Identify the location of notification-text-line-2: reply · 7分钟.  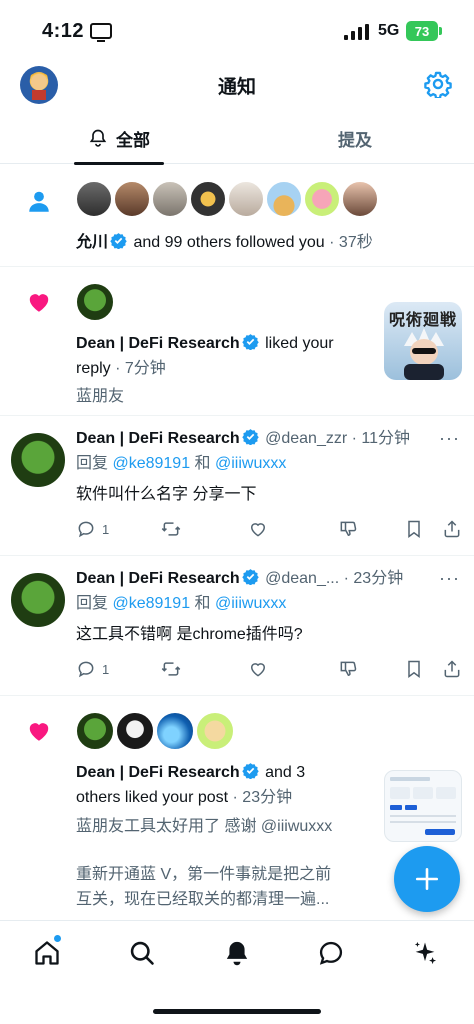
(121, 368).